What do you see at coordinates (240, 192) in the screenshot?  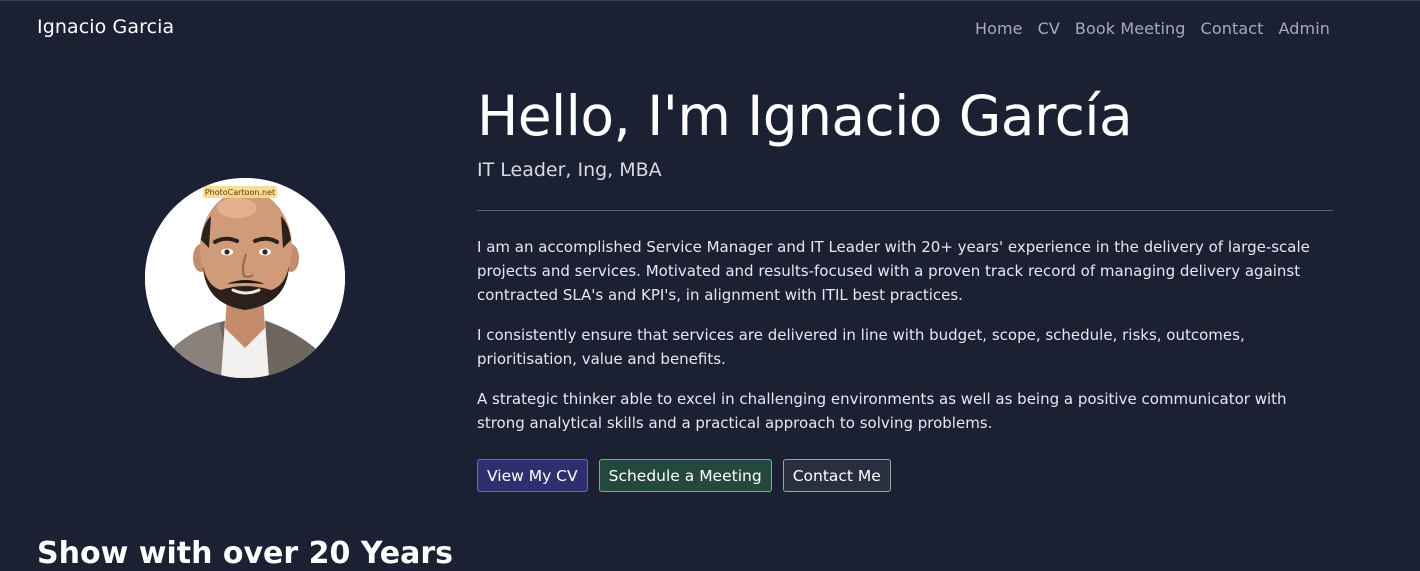 I see `avatar-watermark: PhotoCartoon.net` at bounding box center [240, 192].